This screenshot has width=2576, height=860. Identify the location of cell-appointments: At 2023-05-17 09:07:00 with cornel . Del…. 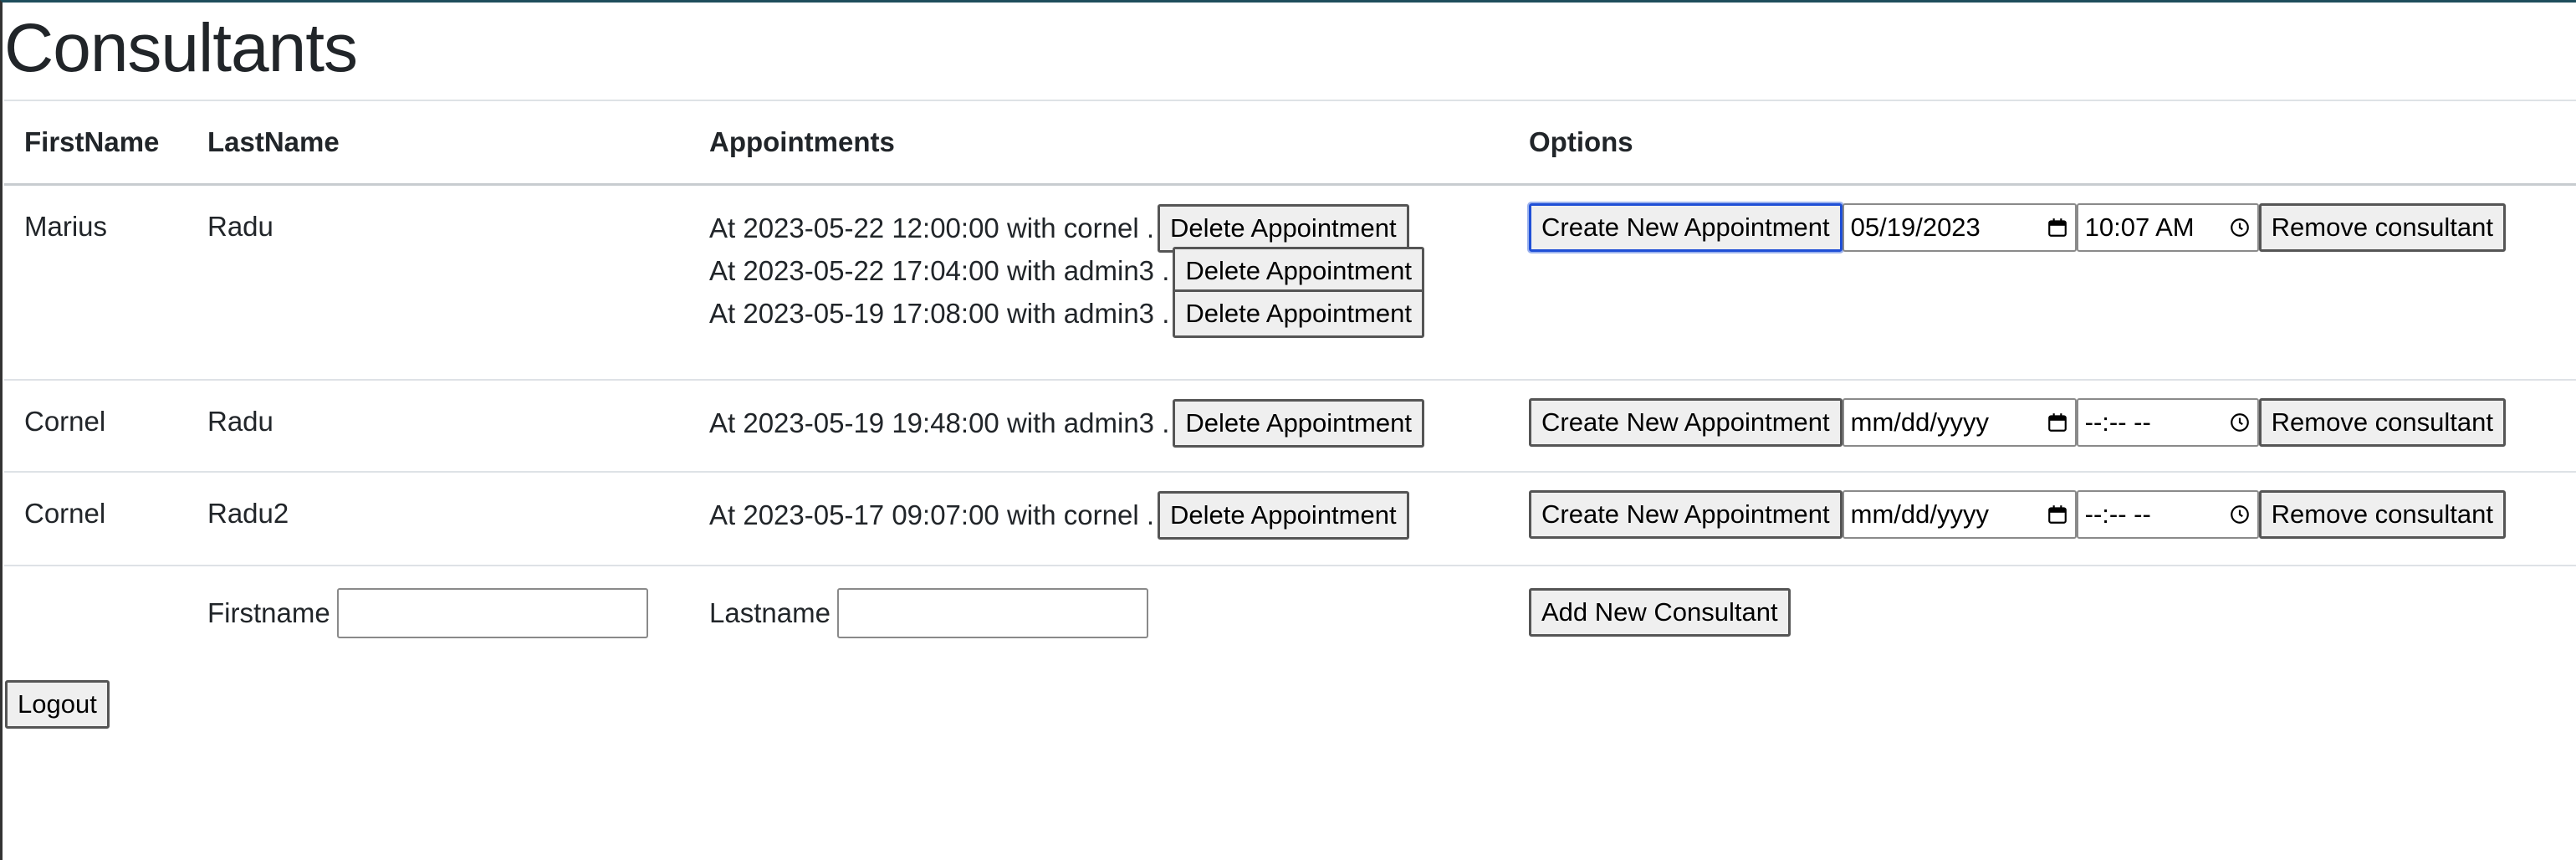
(1099, 519).